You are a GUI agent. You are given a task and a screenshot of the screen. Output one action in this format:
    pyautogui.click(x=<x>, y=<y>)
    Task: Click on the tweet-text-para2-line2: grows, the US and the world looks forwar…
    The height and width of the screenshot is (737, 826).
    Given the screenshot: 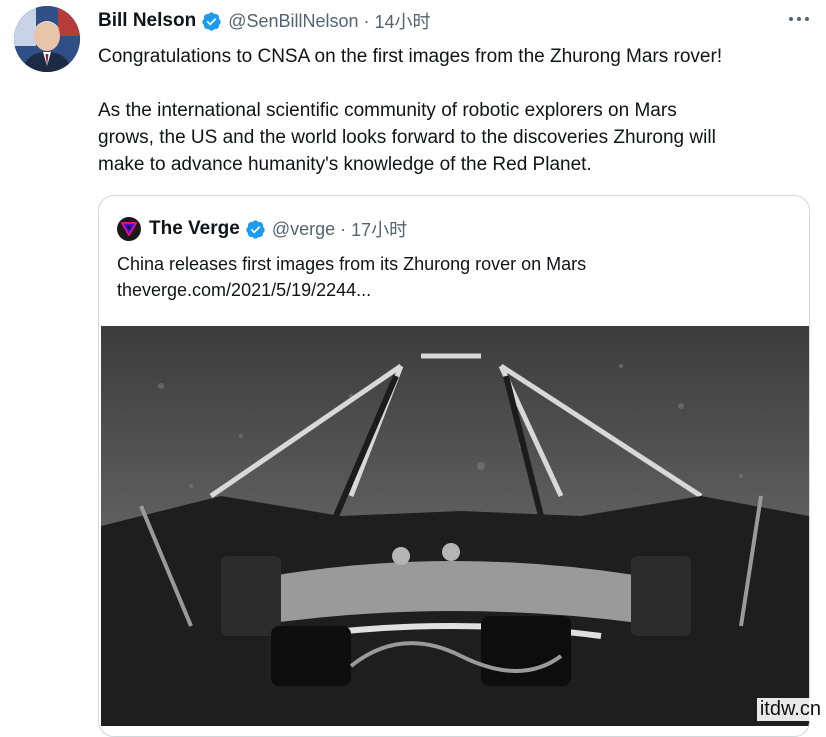 What is the action you would take?
    pyautogui.click(x=407, y=137)
    